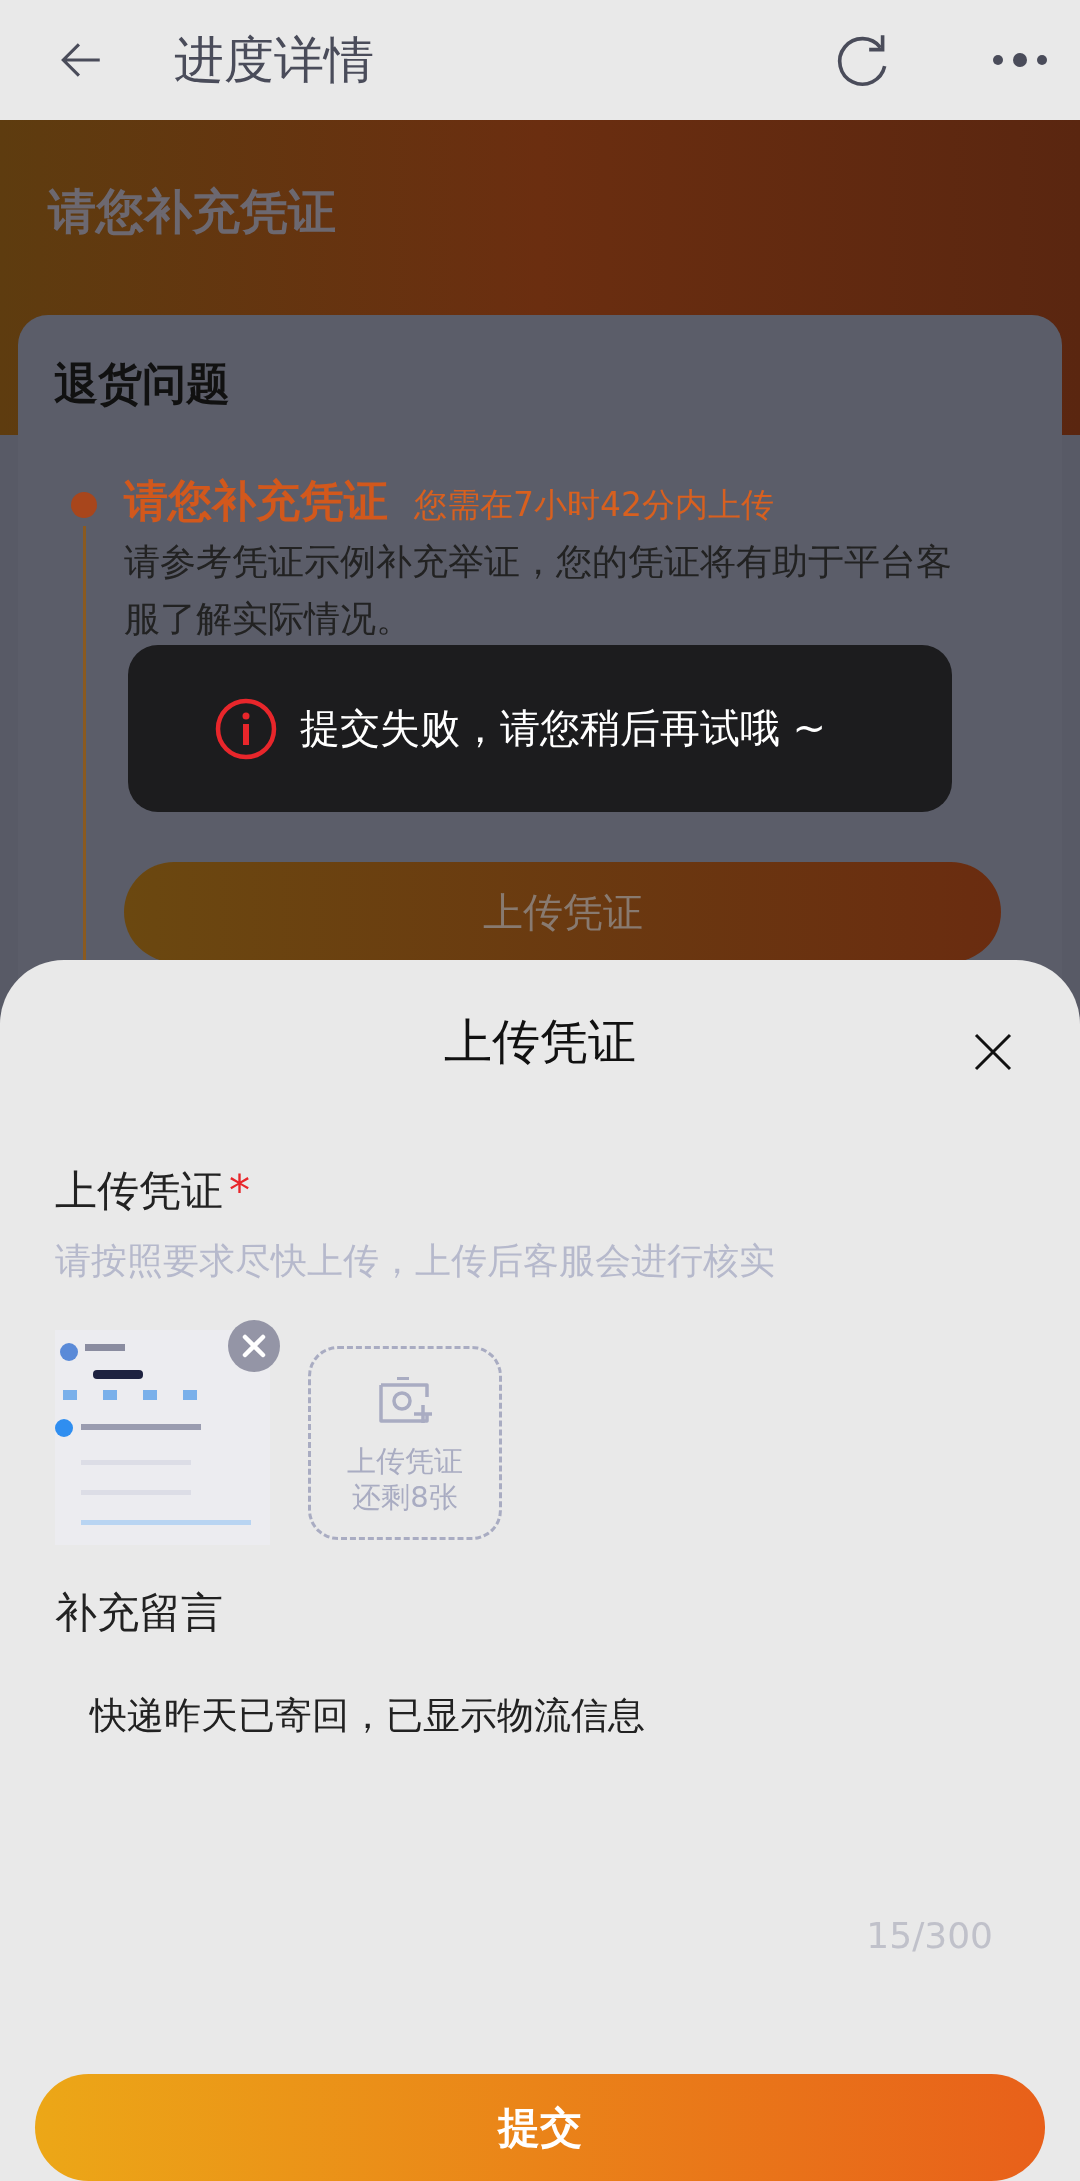 This screenshot has height=2181, width=1080. Describe the element at coordinates (142, 384) in the screenshot. I see `card-title: 退货问题` at that location.